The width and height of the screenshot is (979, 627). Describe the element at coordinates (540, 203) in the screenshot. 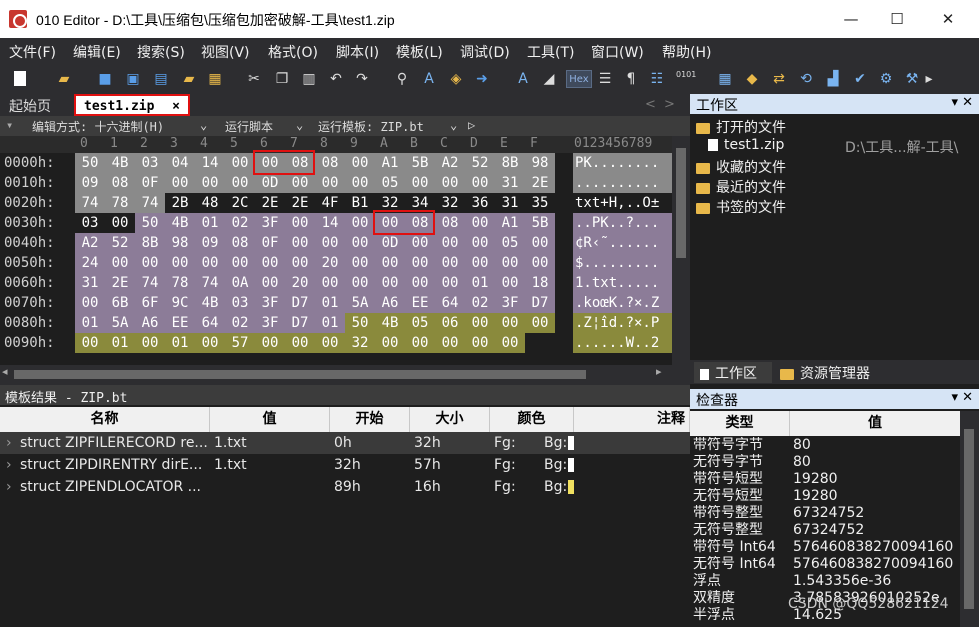

I see `hex-byte: 35` at that location.